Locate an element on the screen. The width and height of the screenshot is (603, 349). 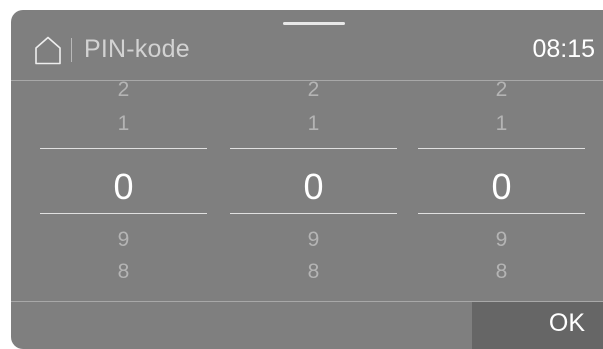
home-button is located at coordinates (48, 50).